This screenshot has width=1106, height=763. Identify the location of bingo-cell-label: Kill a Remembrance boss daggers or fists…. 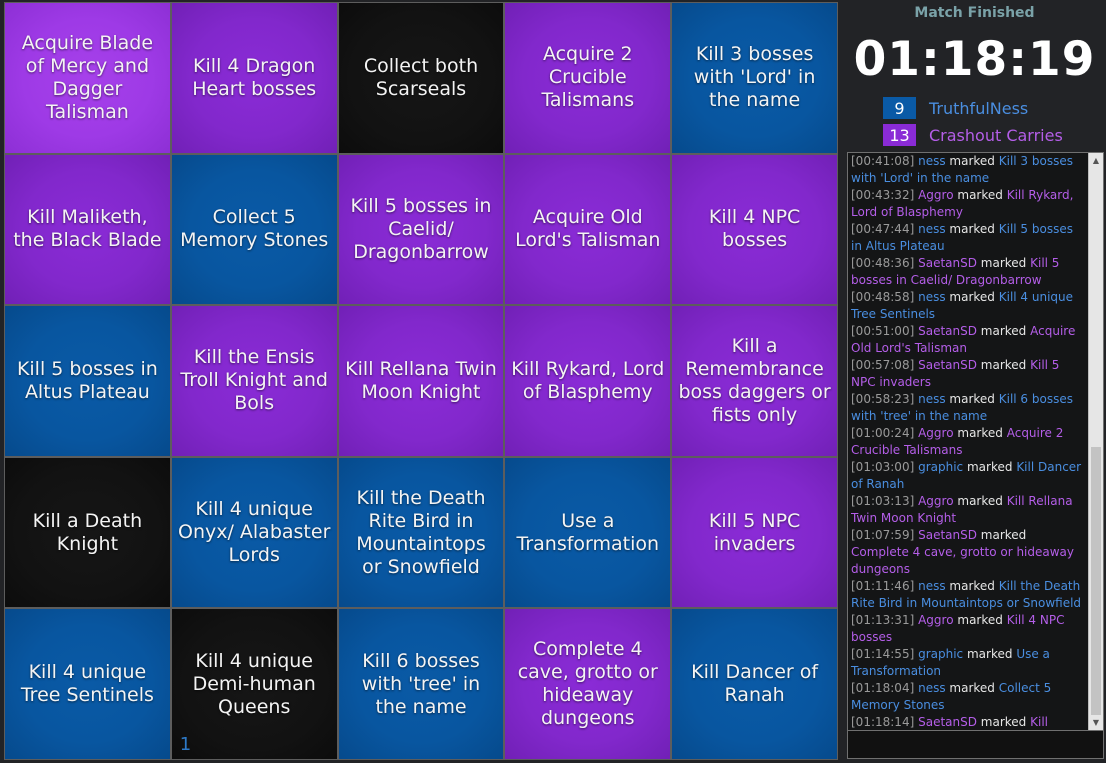
(754, 380).